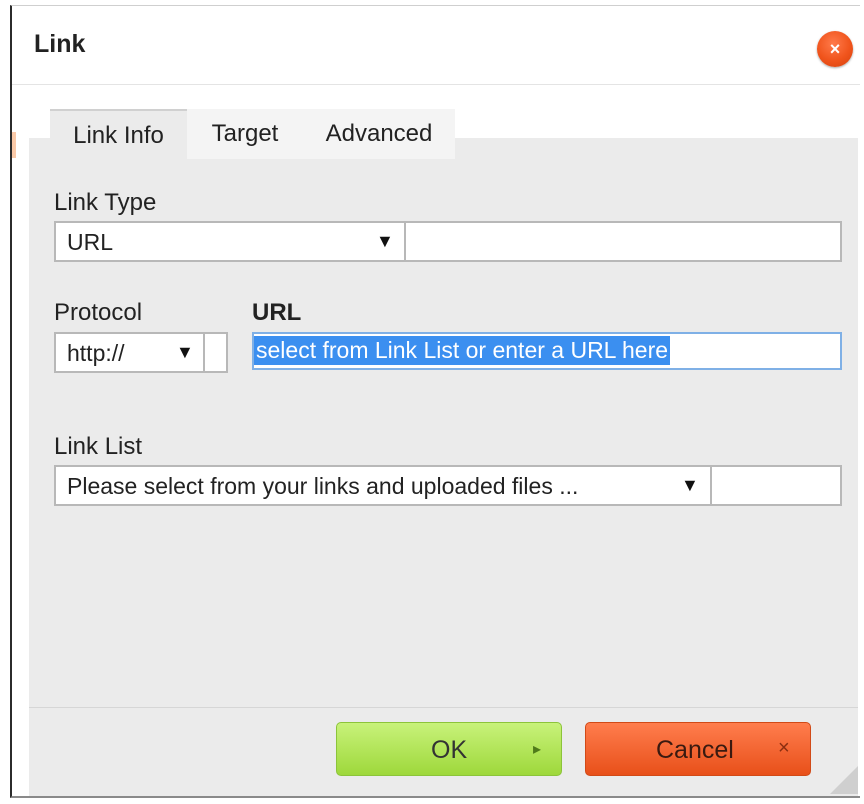 Image resolution: width=864 pixels, height=804 pixels. What do you see at coordinates (443, 707) in the screenshot?
I see `footer-divider` at bounding box center [443, 707].